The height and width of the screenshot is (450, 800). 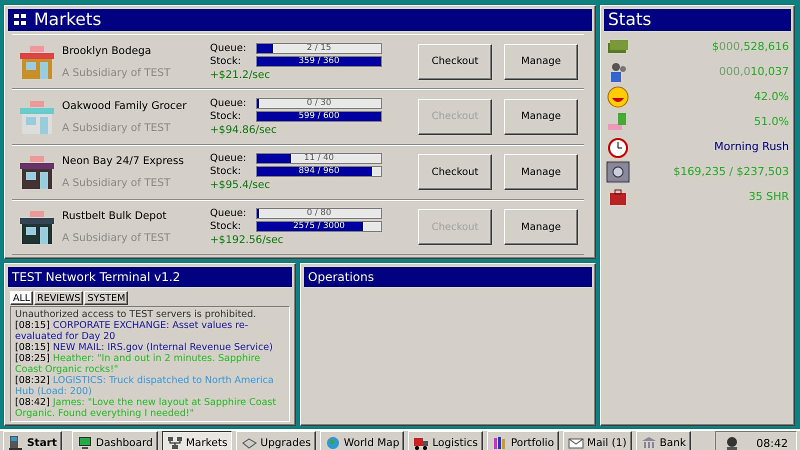 I want to click on filter-tab: SYSTEM, so click(x=106, y=298).